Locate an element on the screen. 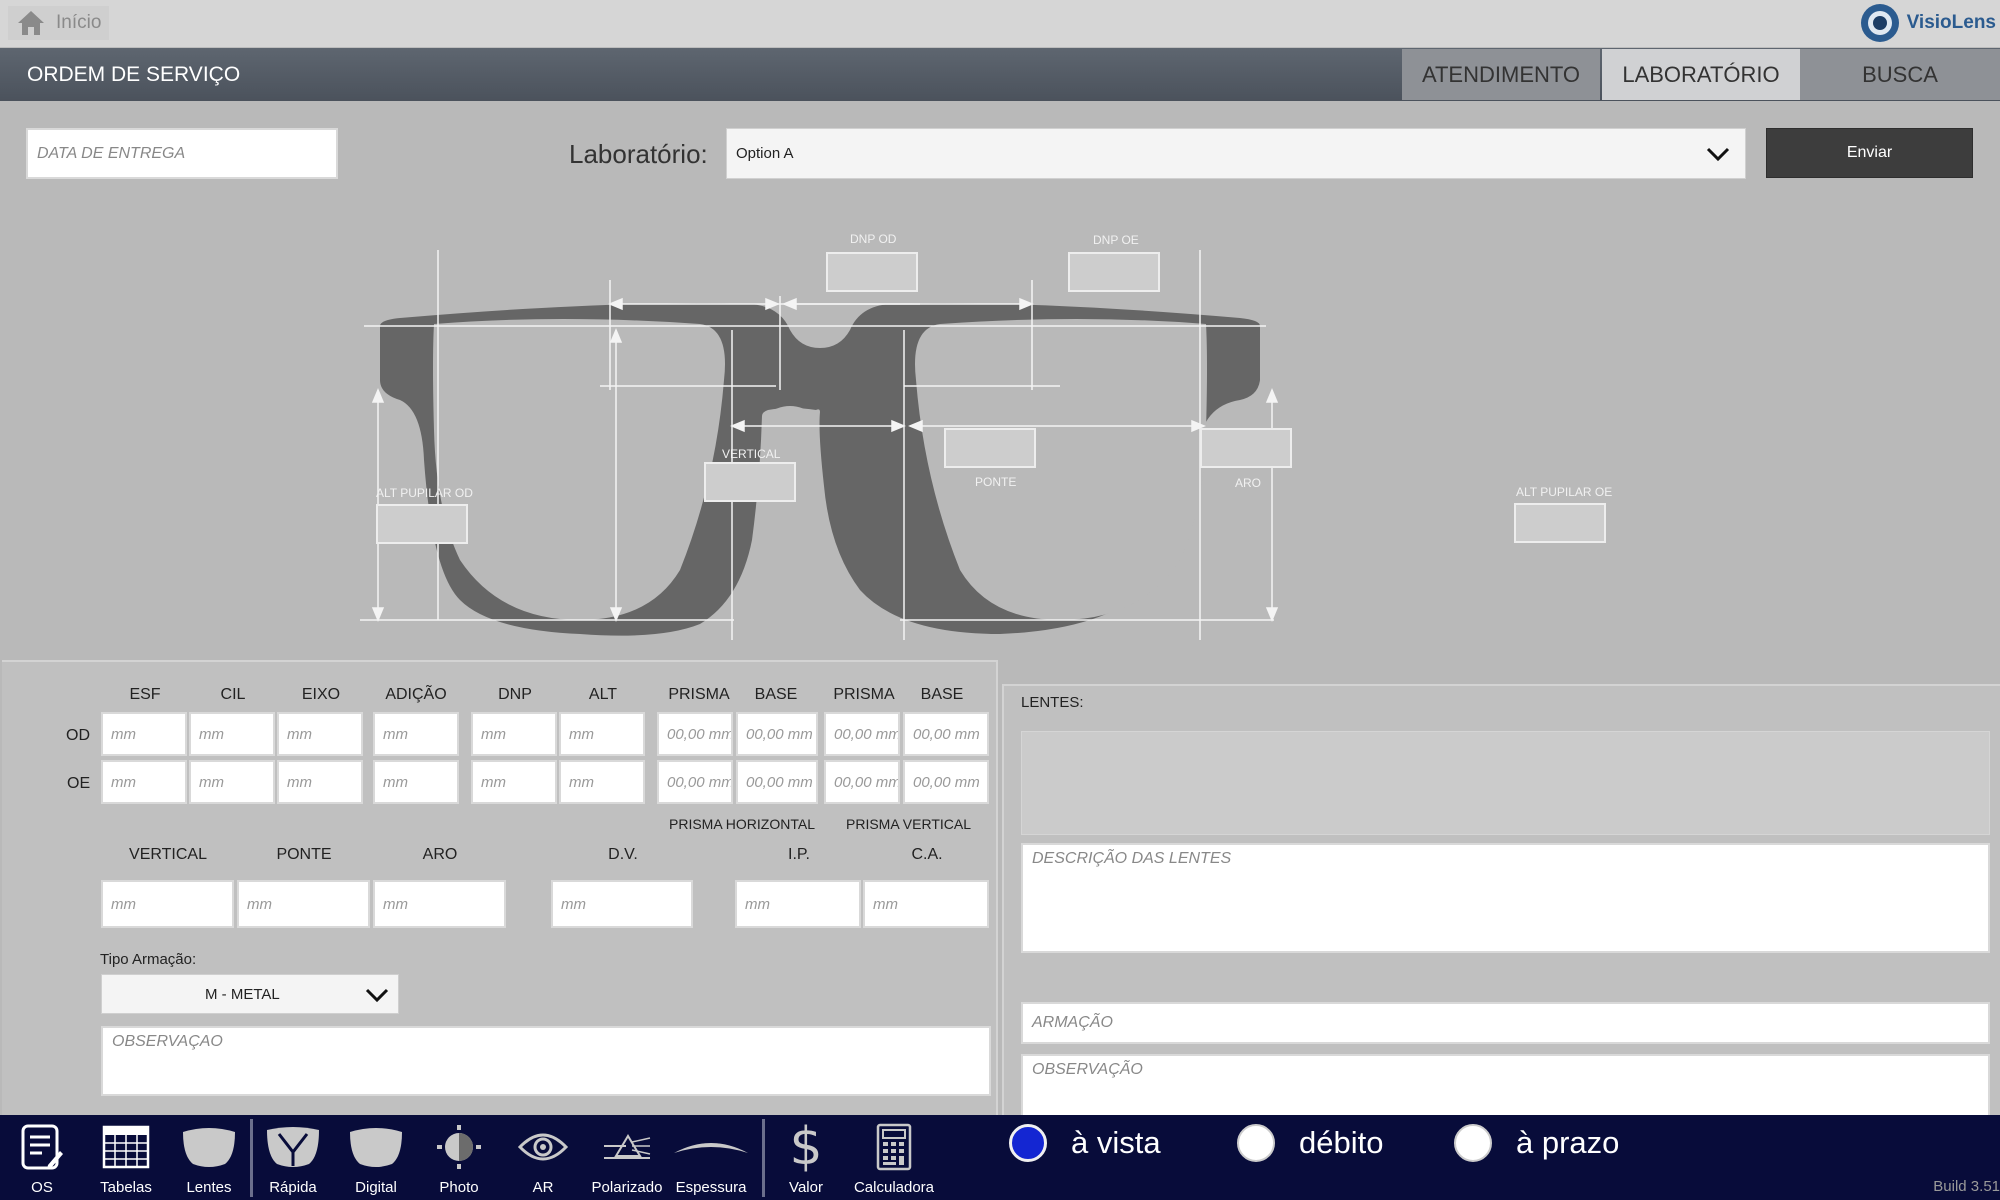  col-dv: D.V. is located at coordinates (623, 854).